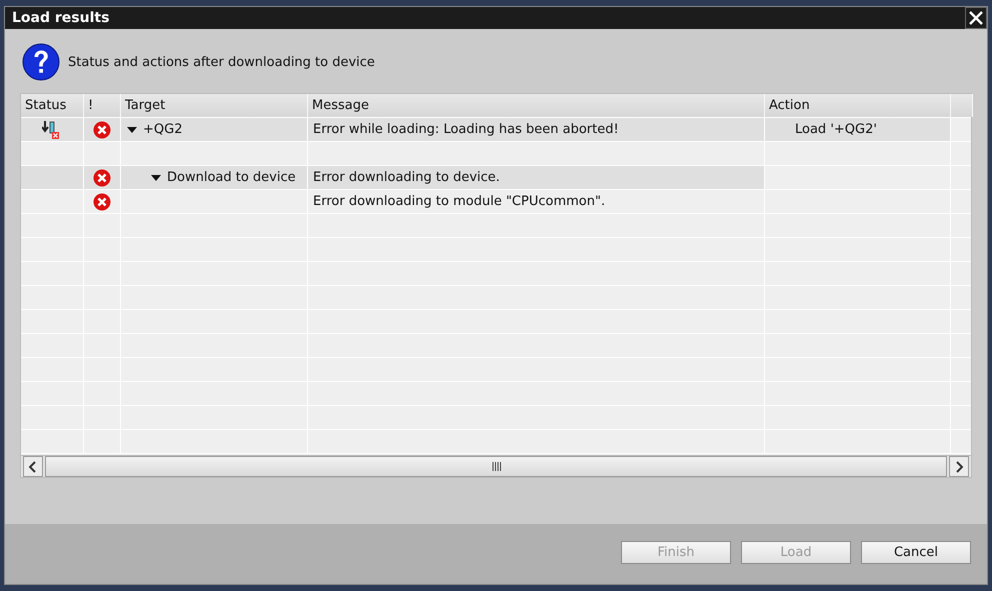  I want to click on chevron-left-icon, so click(33, 466).